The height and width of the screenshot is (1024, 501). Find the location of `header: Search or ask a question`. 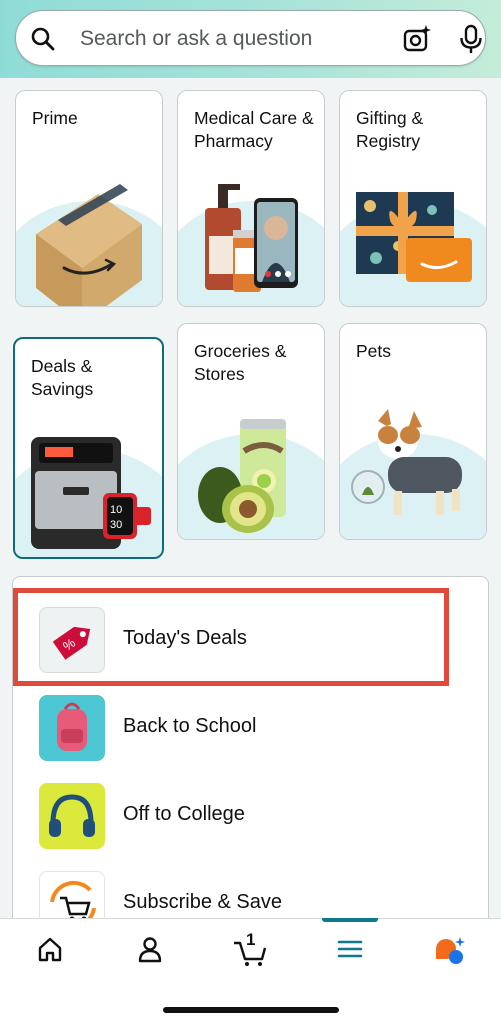

header: Search or ask a question is located at coordinates (250, 39).